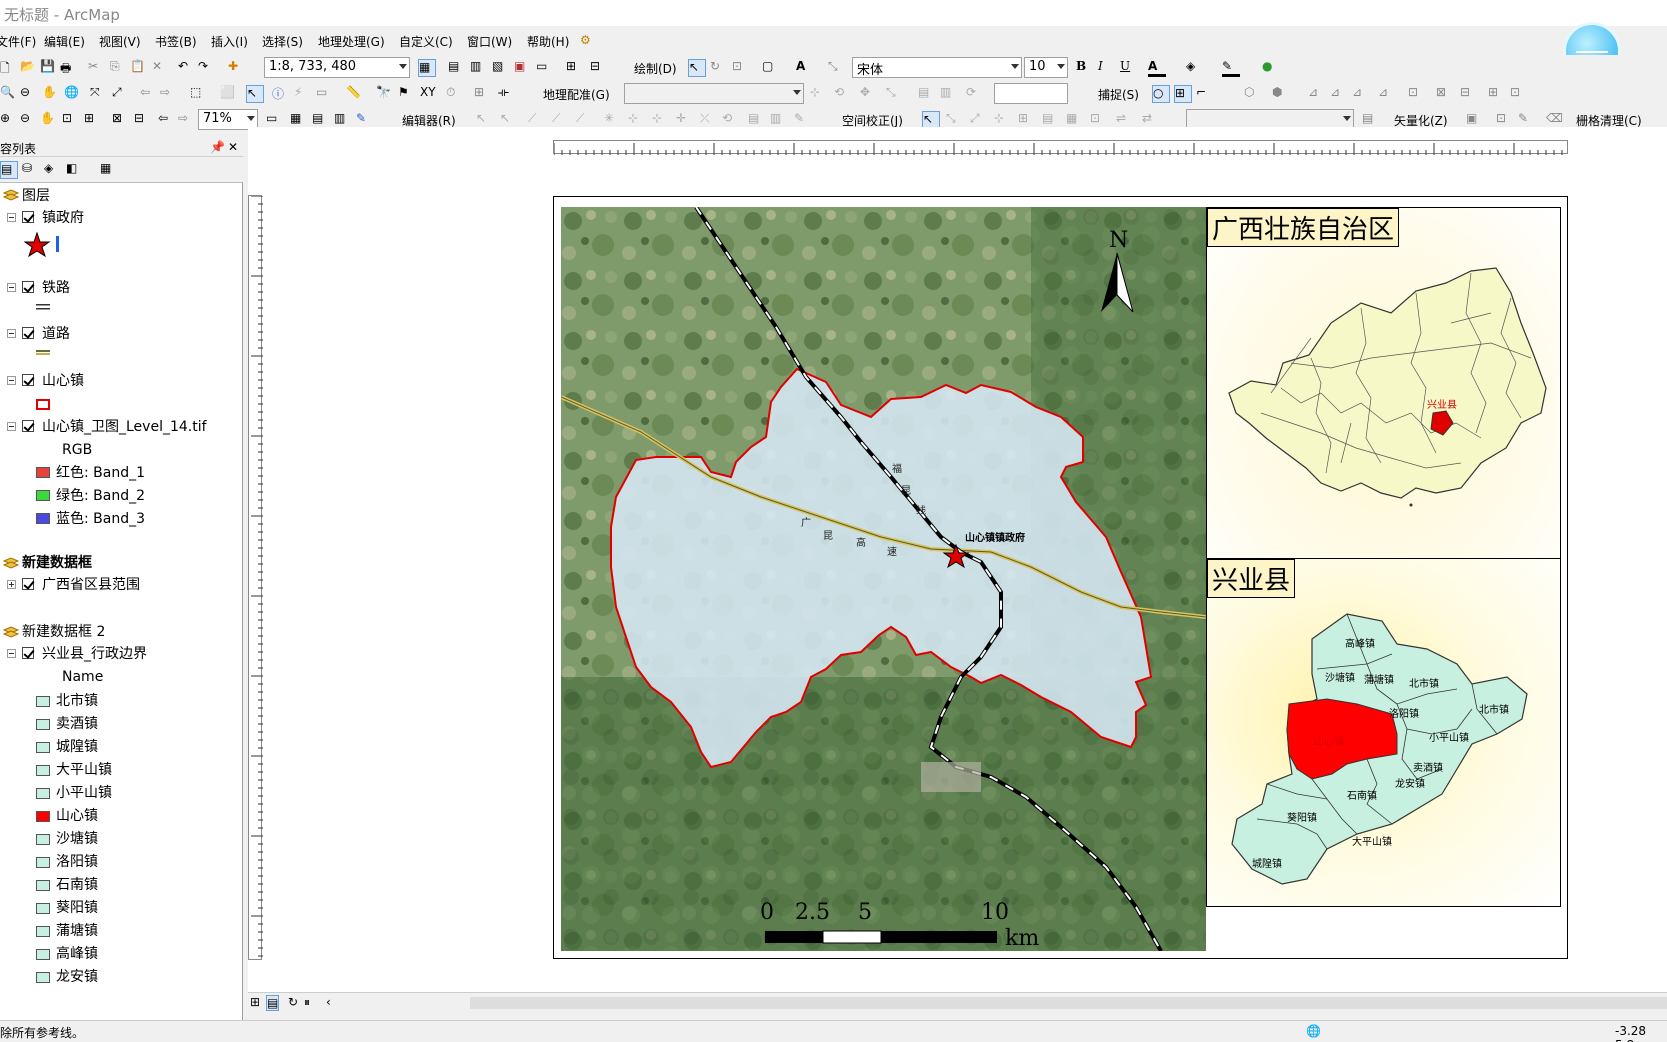 This screenshot has height=1042, width=1667. I want to click on paste-icon: 📋, so click(139, 68).